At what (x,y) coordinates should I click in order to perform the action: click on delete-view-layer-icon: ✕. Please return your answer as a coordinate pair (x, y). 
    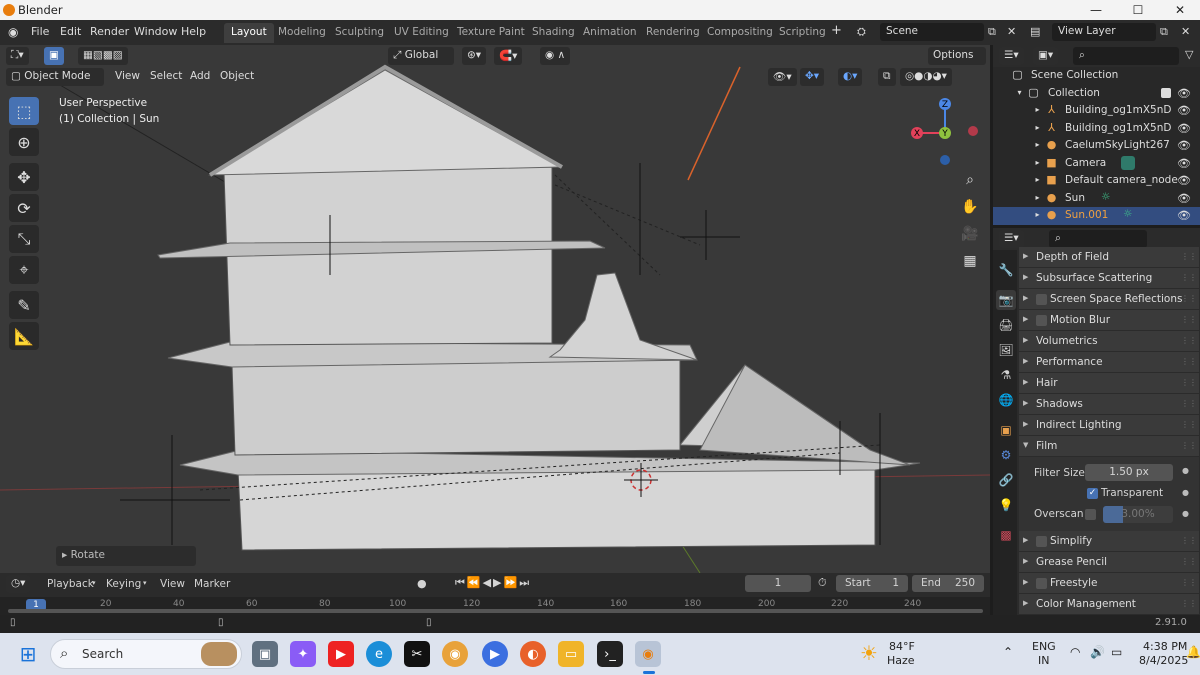
    Looking at the image, I should click on (1185, 31).